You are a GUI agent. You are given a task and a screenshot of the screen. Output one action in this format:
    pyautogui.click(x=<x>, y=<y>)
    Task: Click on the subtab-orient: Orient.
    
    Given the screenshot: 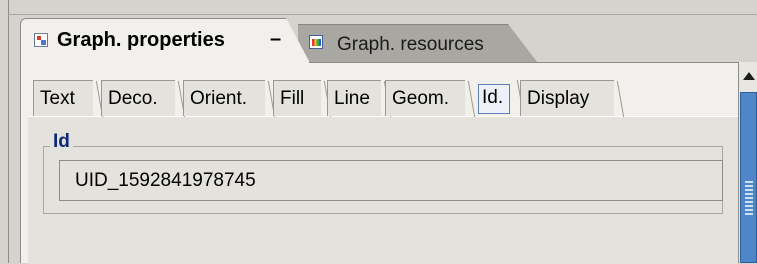 What is the action you would take?
    pyautogui.click(x=224, y=98)
    